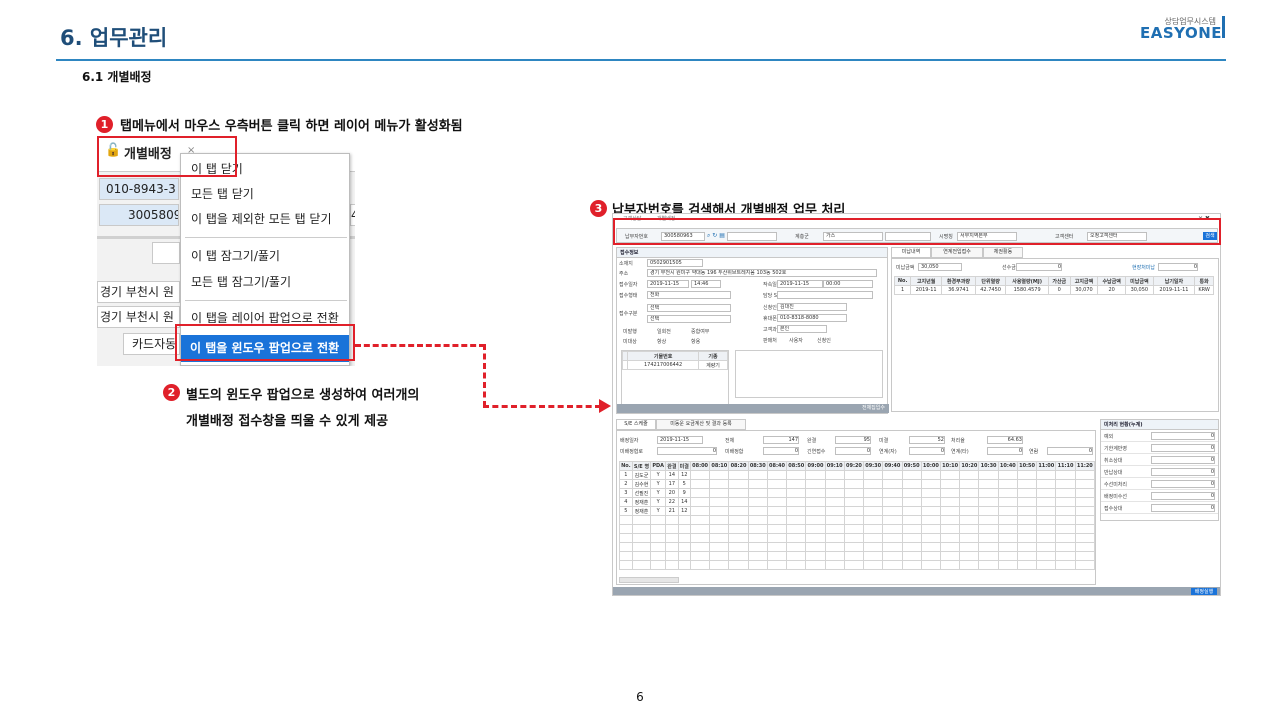 The image size is (1280, 720). What do you see at coordinates (719, 466) in the screenshot?
I see `schedule-header: 08:10` at bounding box center [719, 466].